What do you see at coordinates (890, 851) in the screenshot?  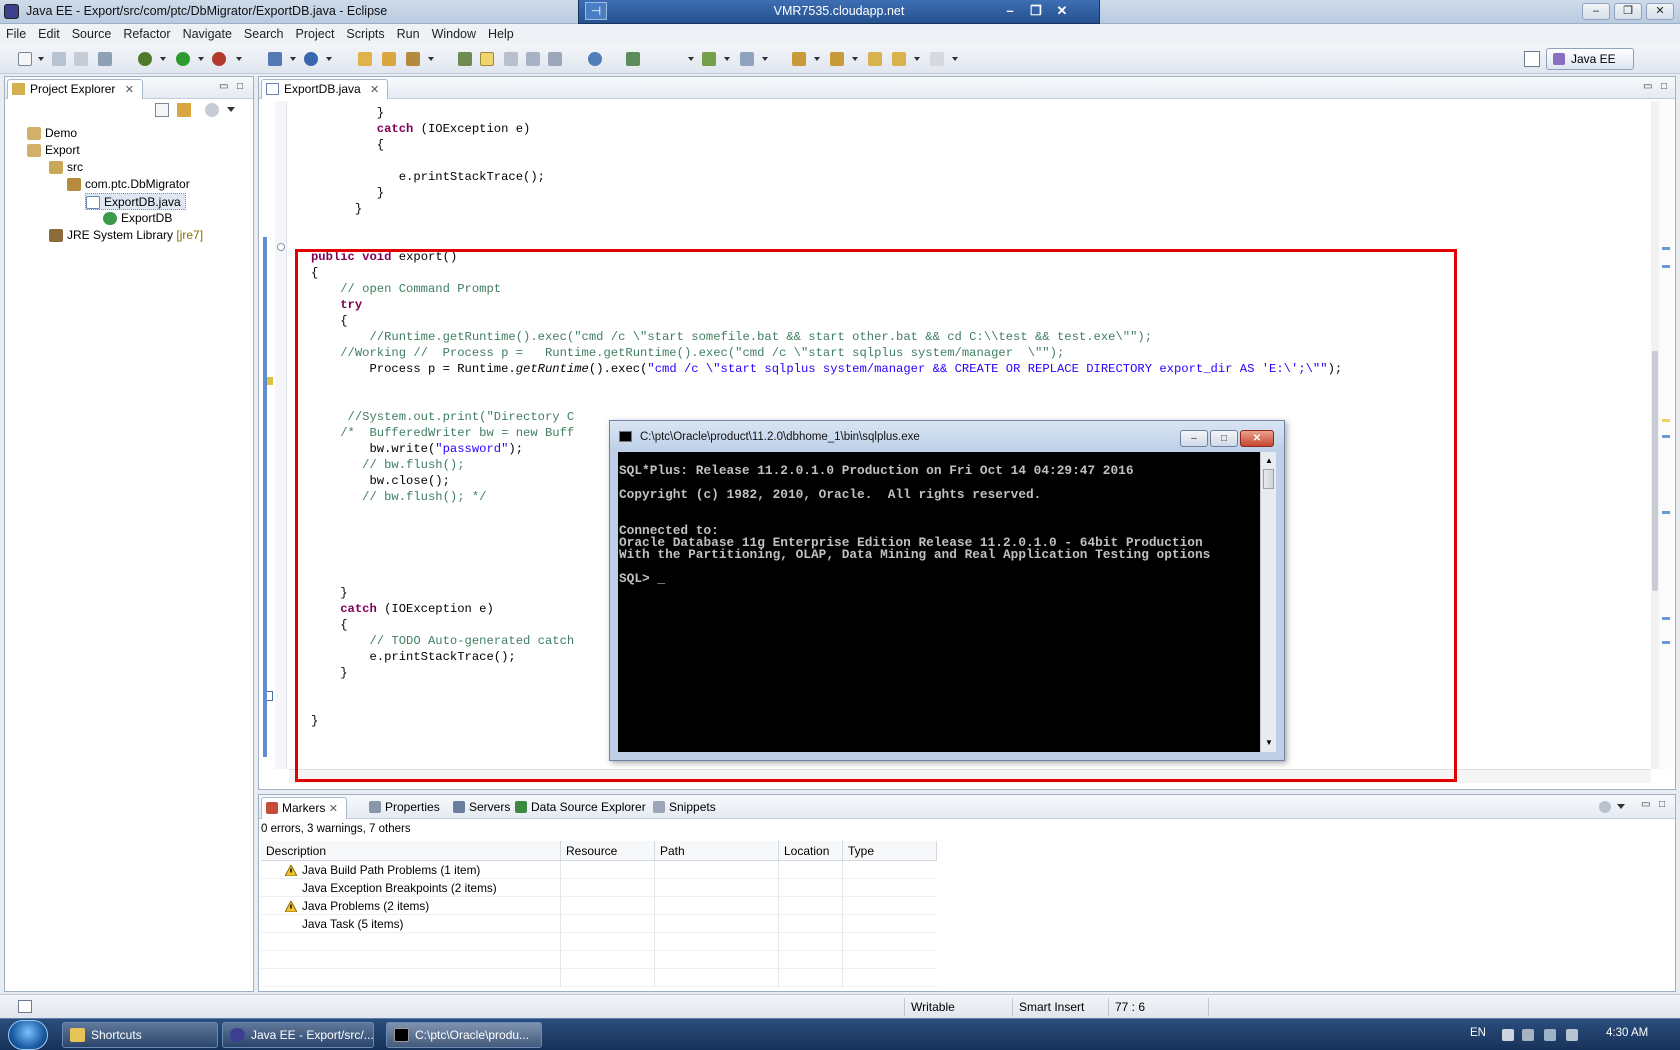 I see `column-type: Type` at bounding box center [890, 851].